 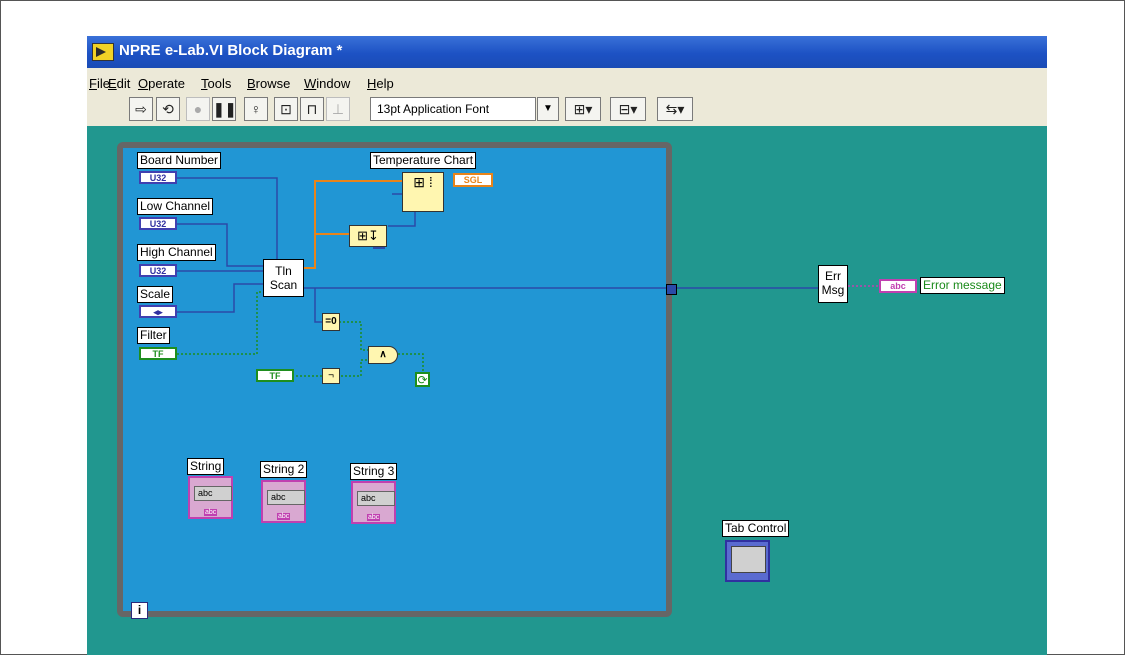 What do you see at coordinates (158, 223) in the screenshot?
I see `low-channel-terminal: U32` at bounding box center [158, 223].